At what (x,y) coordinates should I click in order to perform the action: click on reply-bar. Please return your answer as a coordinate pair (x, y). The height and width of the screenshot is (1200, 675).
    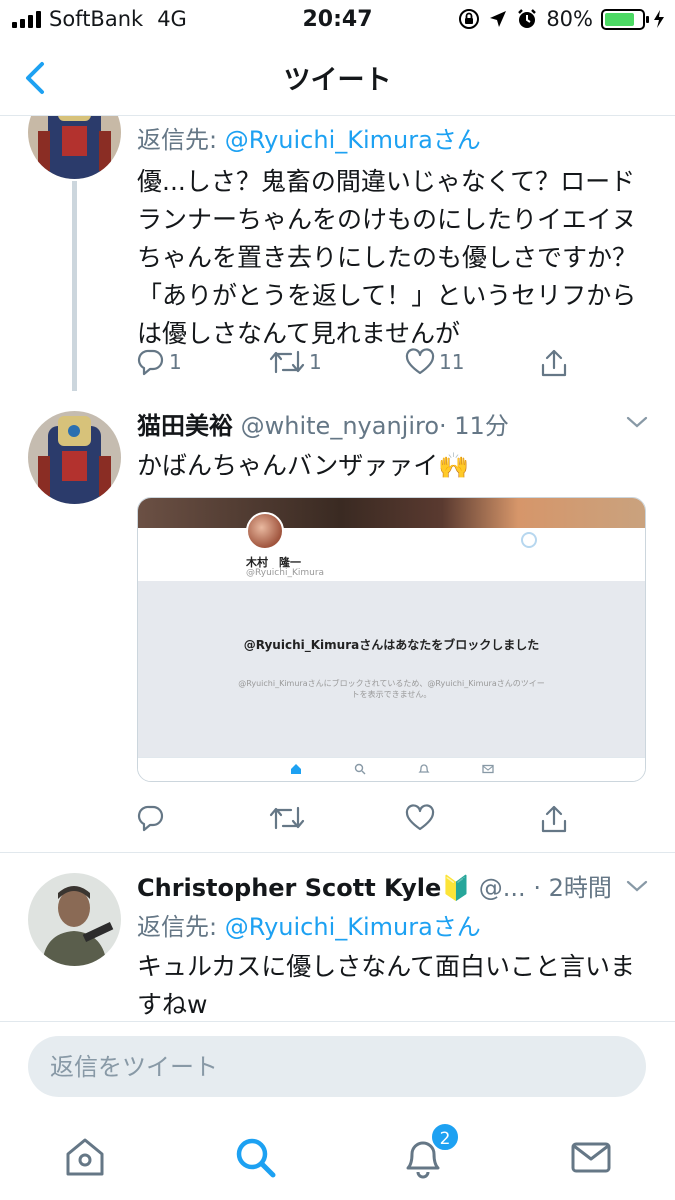
    Looking at the image, I should click on (337, 1066).